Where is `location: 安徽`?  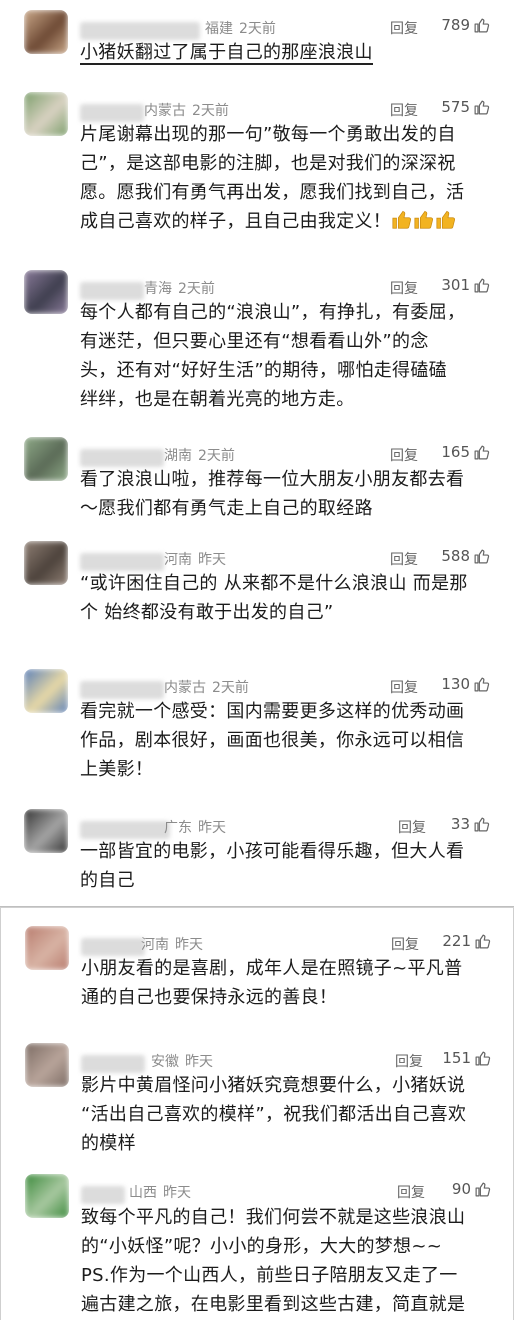 location: 安徽 is located at coordinates (165, 1062).